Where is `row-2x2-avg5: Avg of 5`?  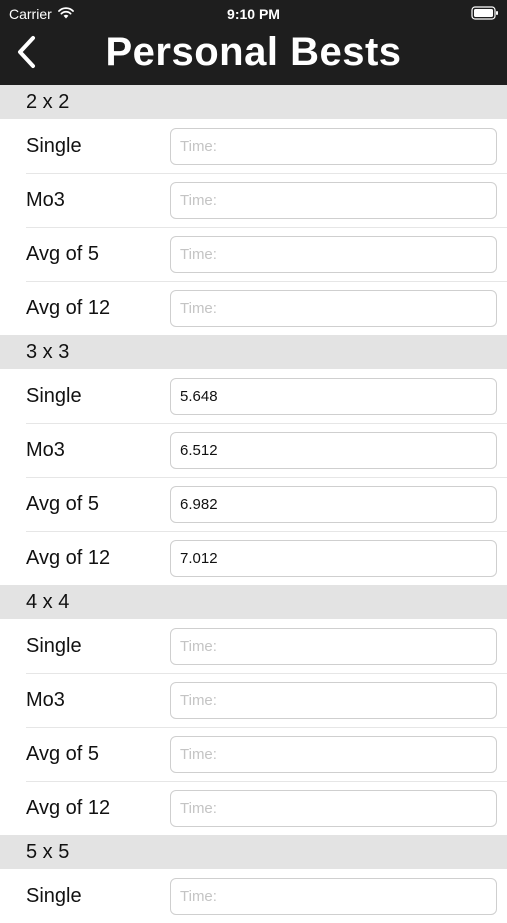 row-2x2-avg5: Avg of 5 is located at coordinates (253, 254).